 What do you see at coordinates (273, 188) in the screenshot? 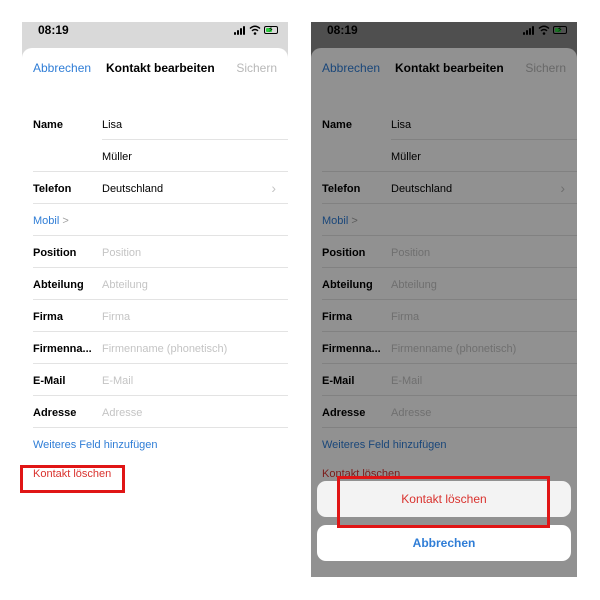
I see `chevron-right-icon: ›` at bounding box center [273, 188].